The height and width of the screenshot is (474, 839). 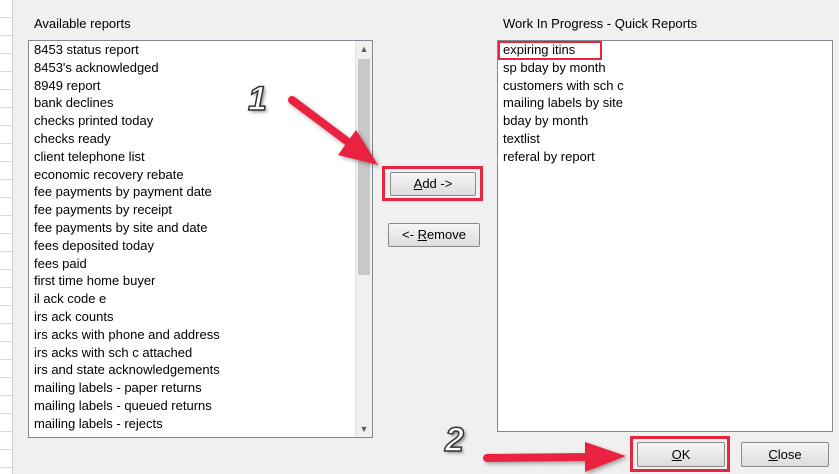 I want to click on arrow-1-icon, so click(x=333, y=130).